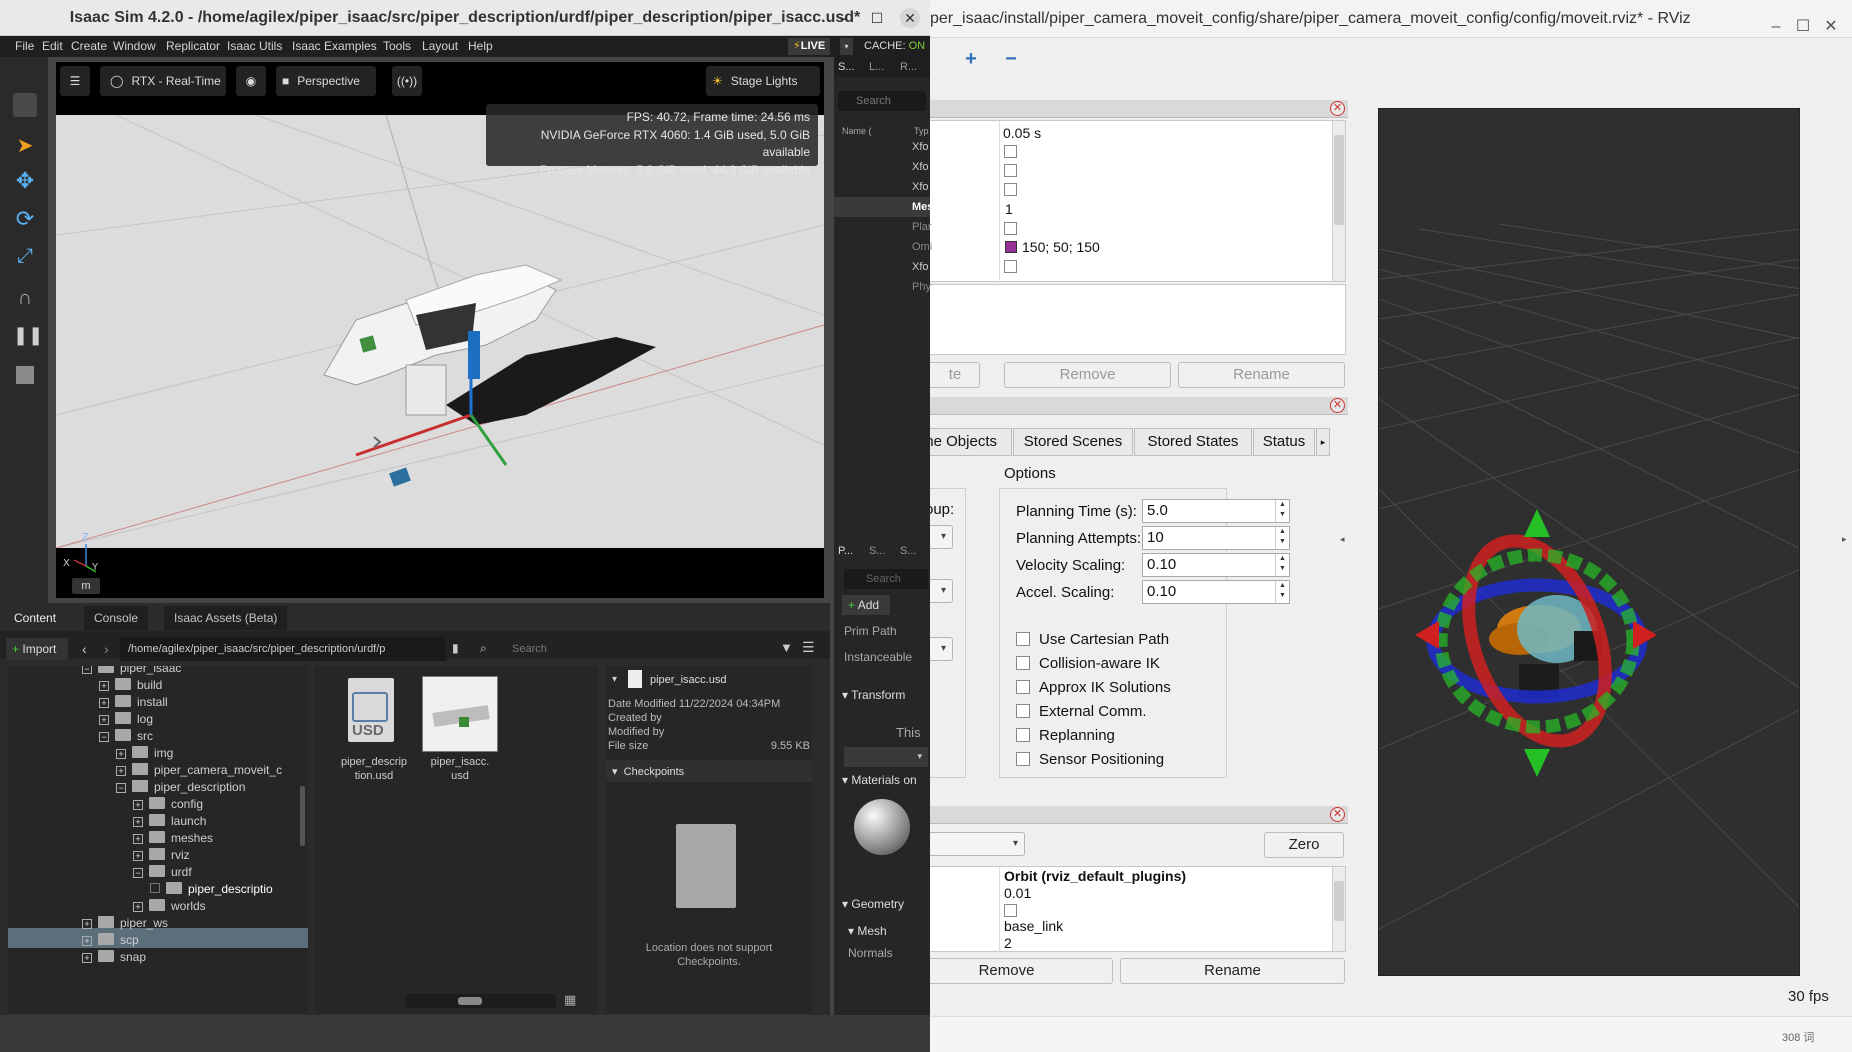  Describe the element at coordinates (570, 1000) in the screenshot. I see `grid-view-icon: ▦` at that location.